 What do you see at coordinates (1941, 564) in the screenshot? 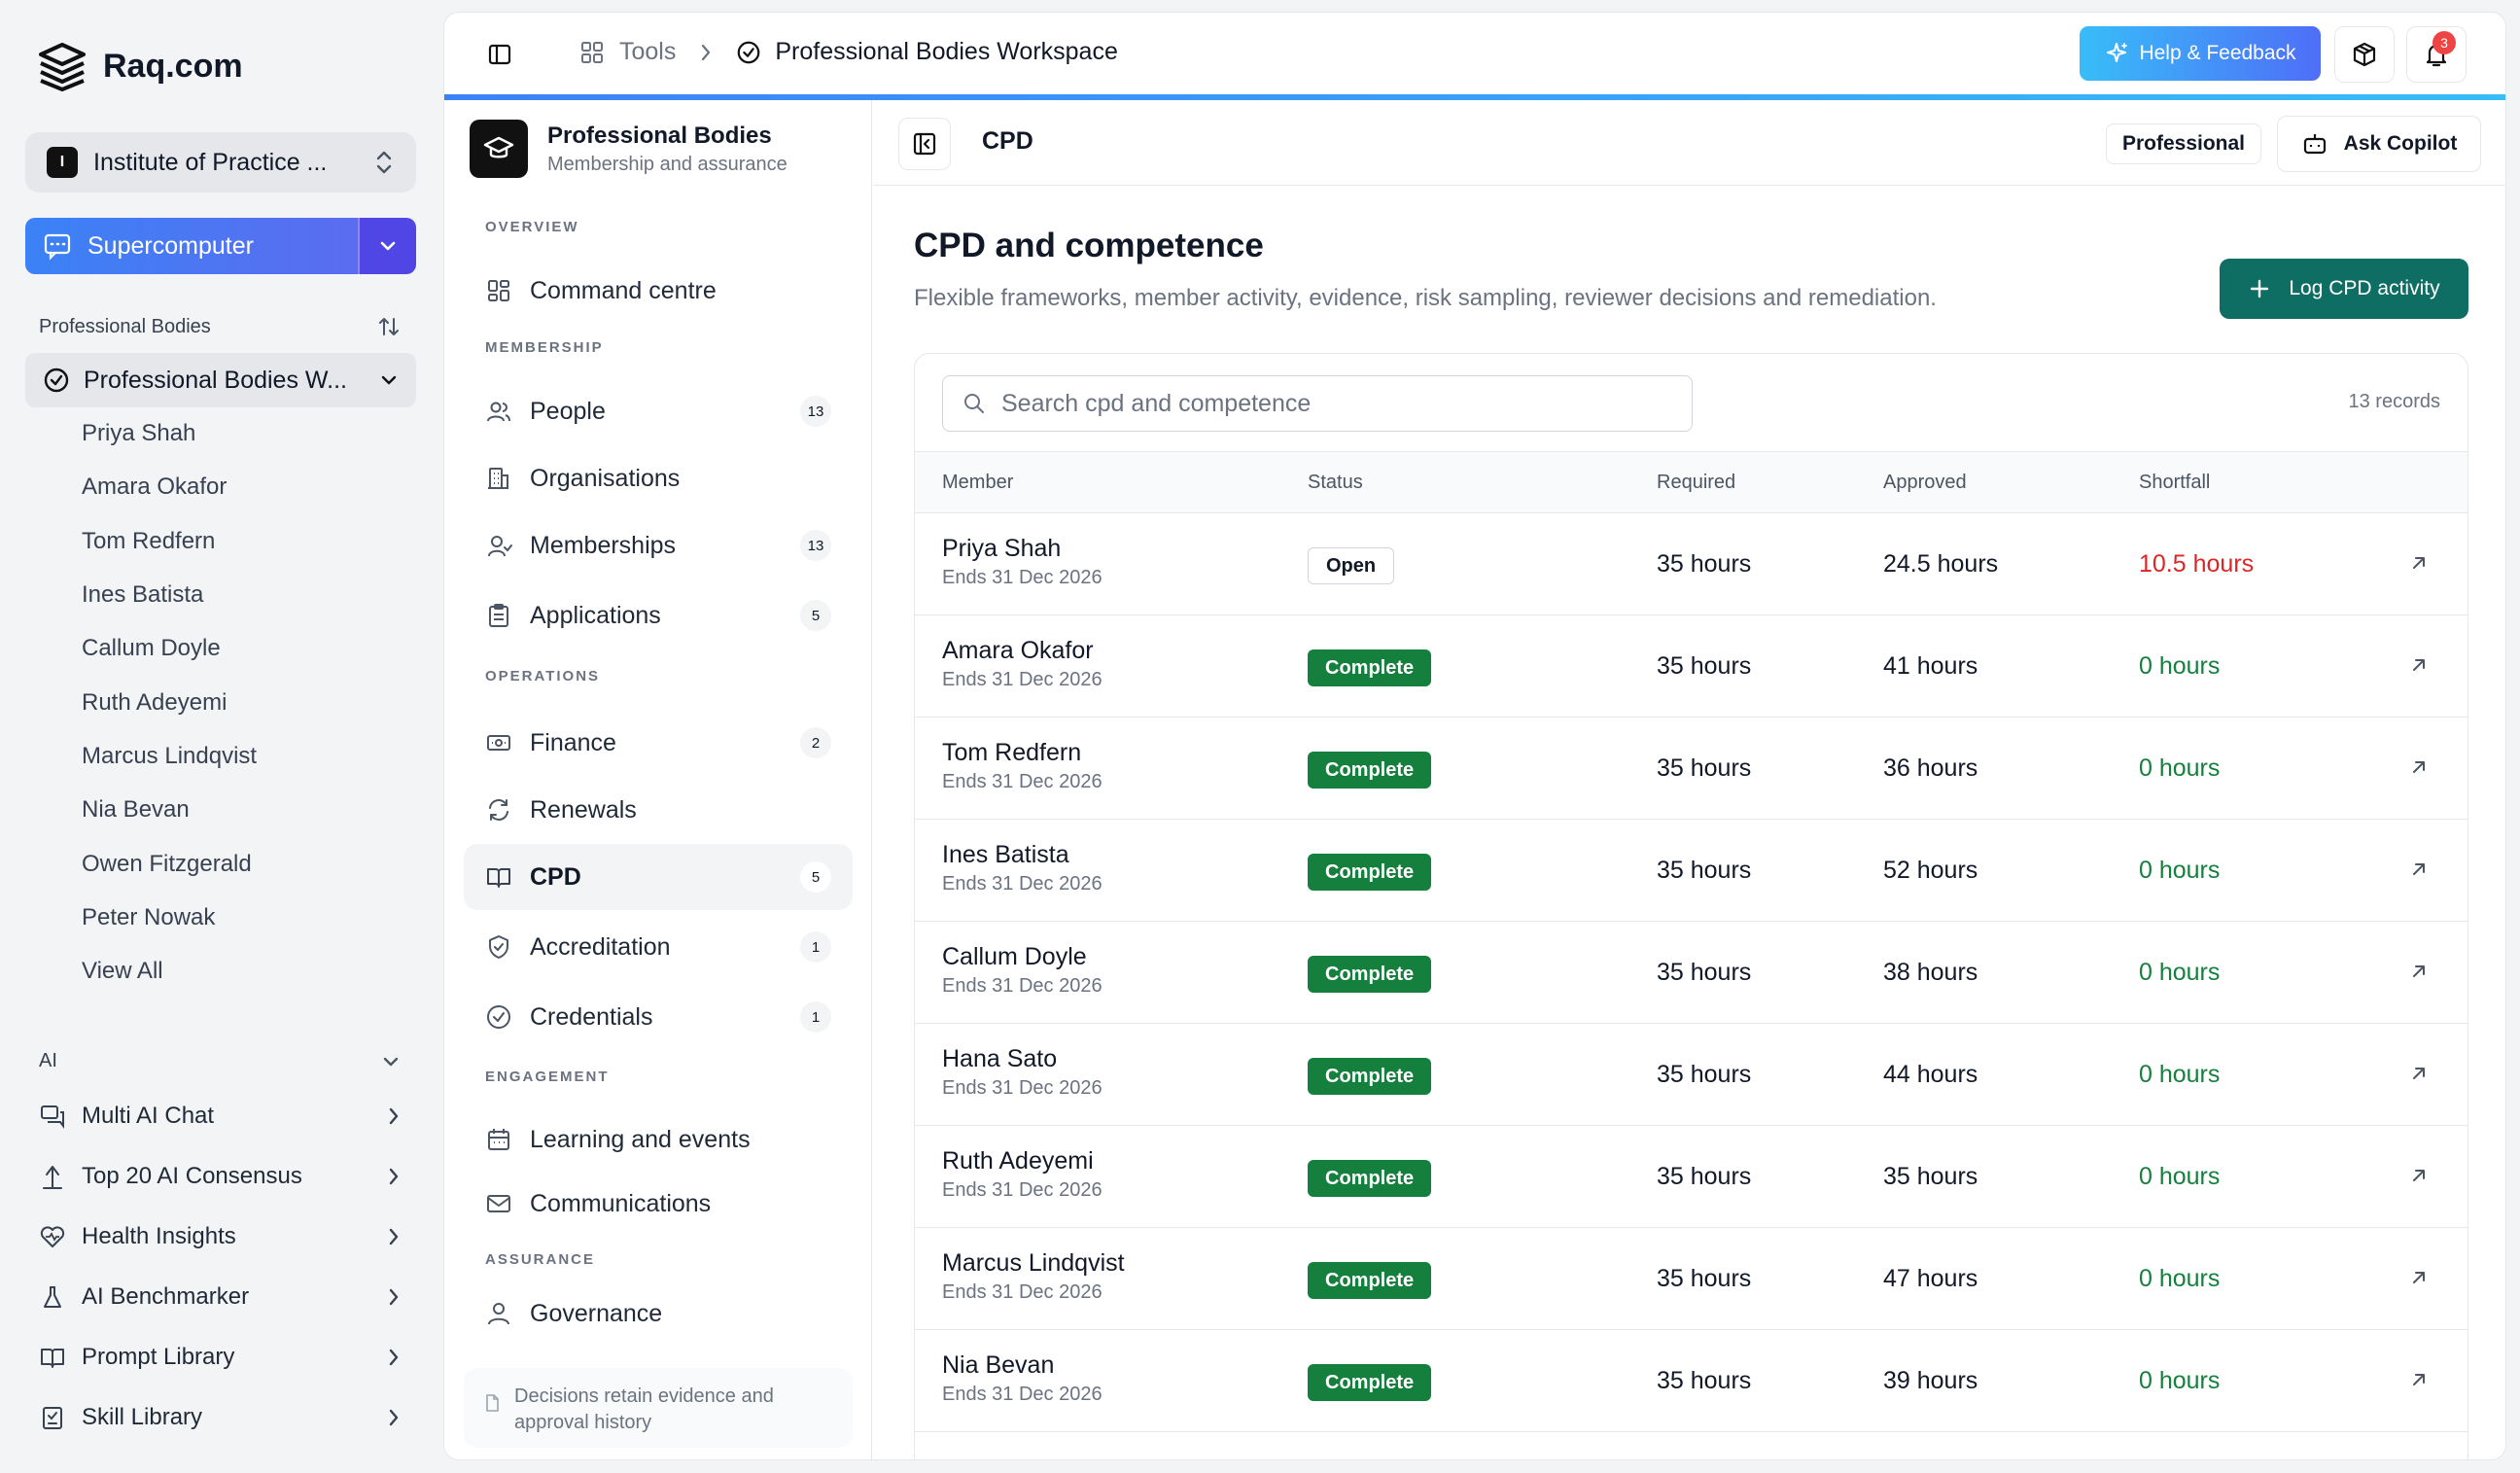
I see `approved-hours: 24.5 hours` at bounding box center [1941, 564].